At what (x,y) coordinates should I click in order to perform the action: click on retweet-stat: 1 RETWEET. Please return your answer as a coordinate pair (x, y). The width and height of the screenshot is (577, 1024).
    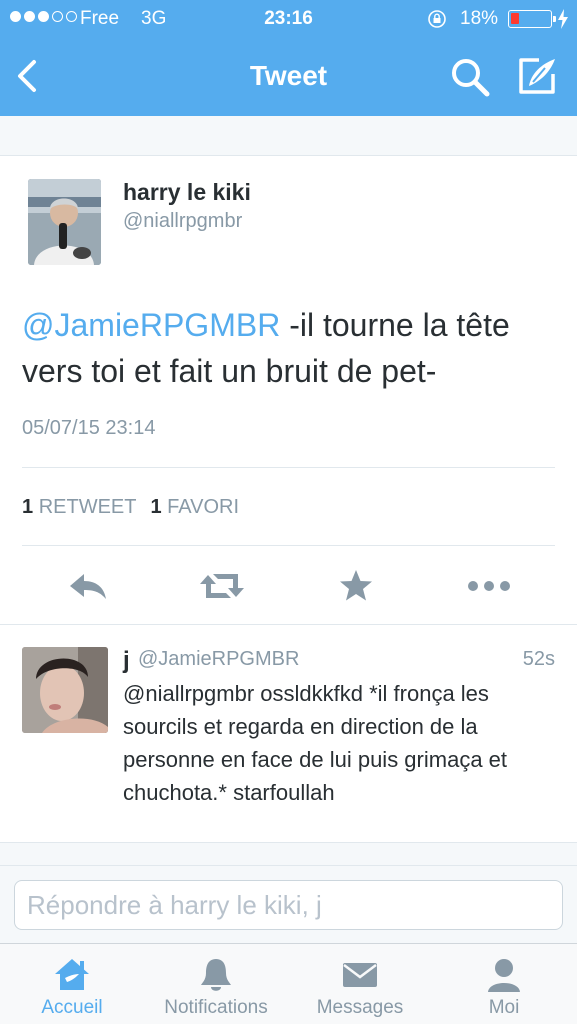
    Looking at the image, I should click on (79, 507).